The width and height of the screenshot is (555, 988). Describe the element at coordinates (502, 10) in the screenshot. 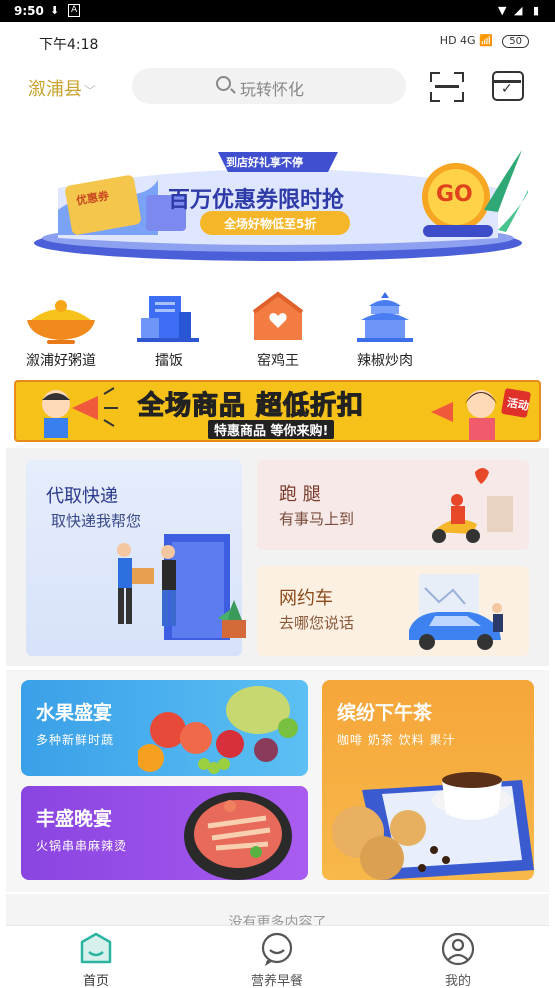

I see `wifi-icon: ▼` at that location.